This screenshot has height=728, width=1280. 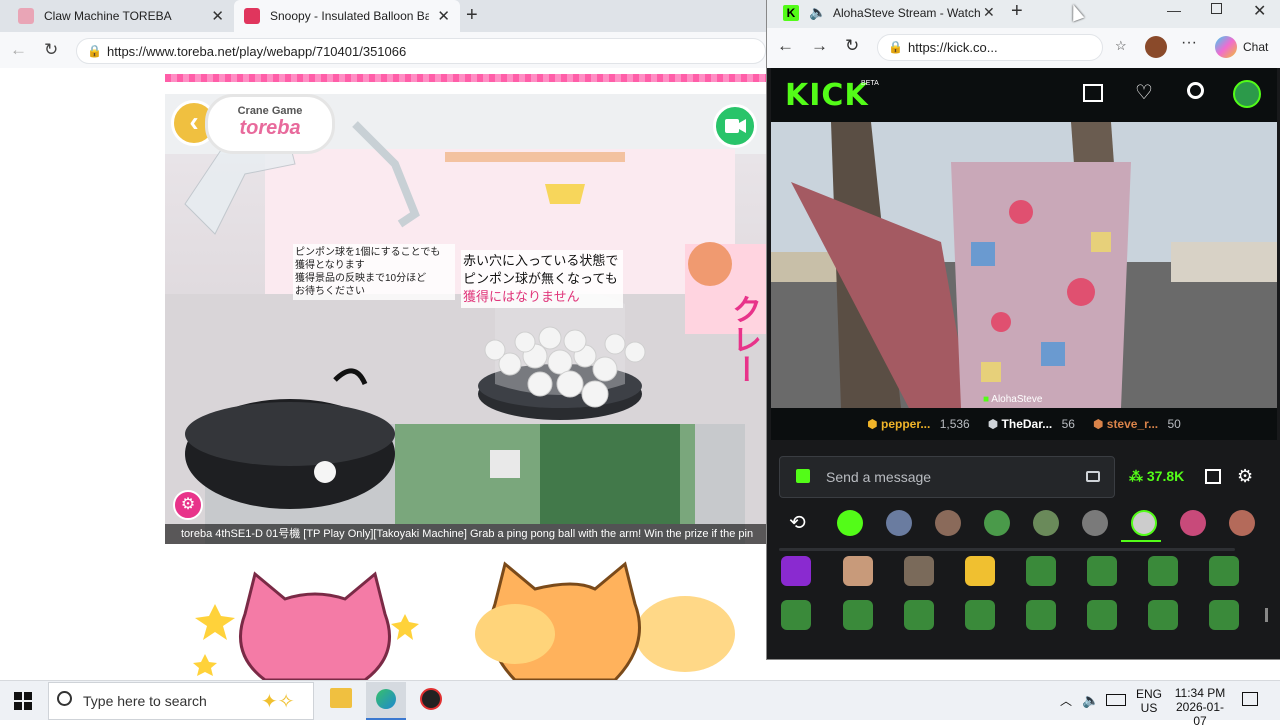 I want to click on edge-taskbar-button, so click(x=386, y=701).